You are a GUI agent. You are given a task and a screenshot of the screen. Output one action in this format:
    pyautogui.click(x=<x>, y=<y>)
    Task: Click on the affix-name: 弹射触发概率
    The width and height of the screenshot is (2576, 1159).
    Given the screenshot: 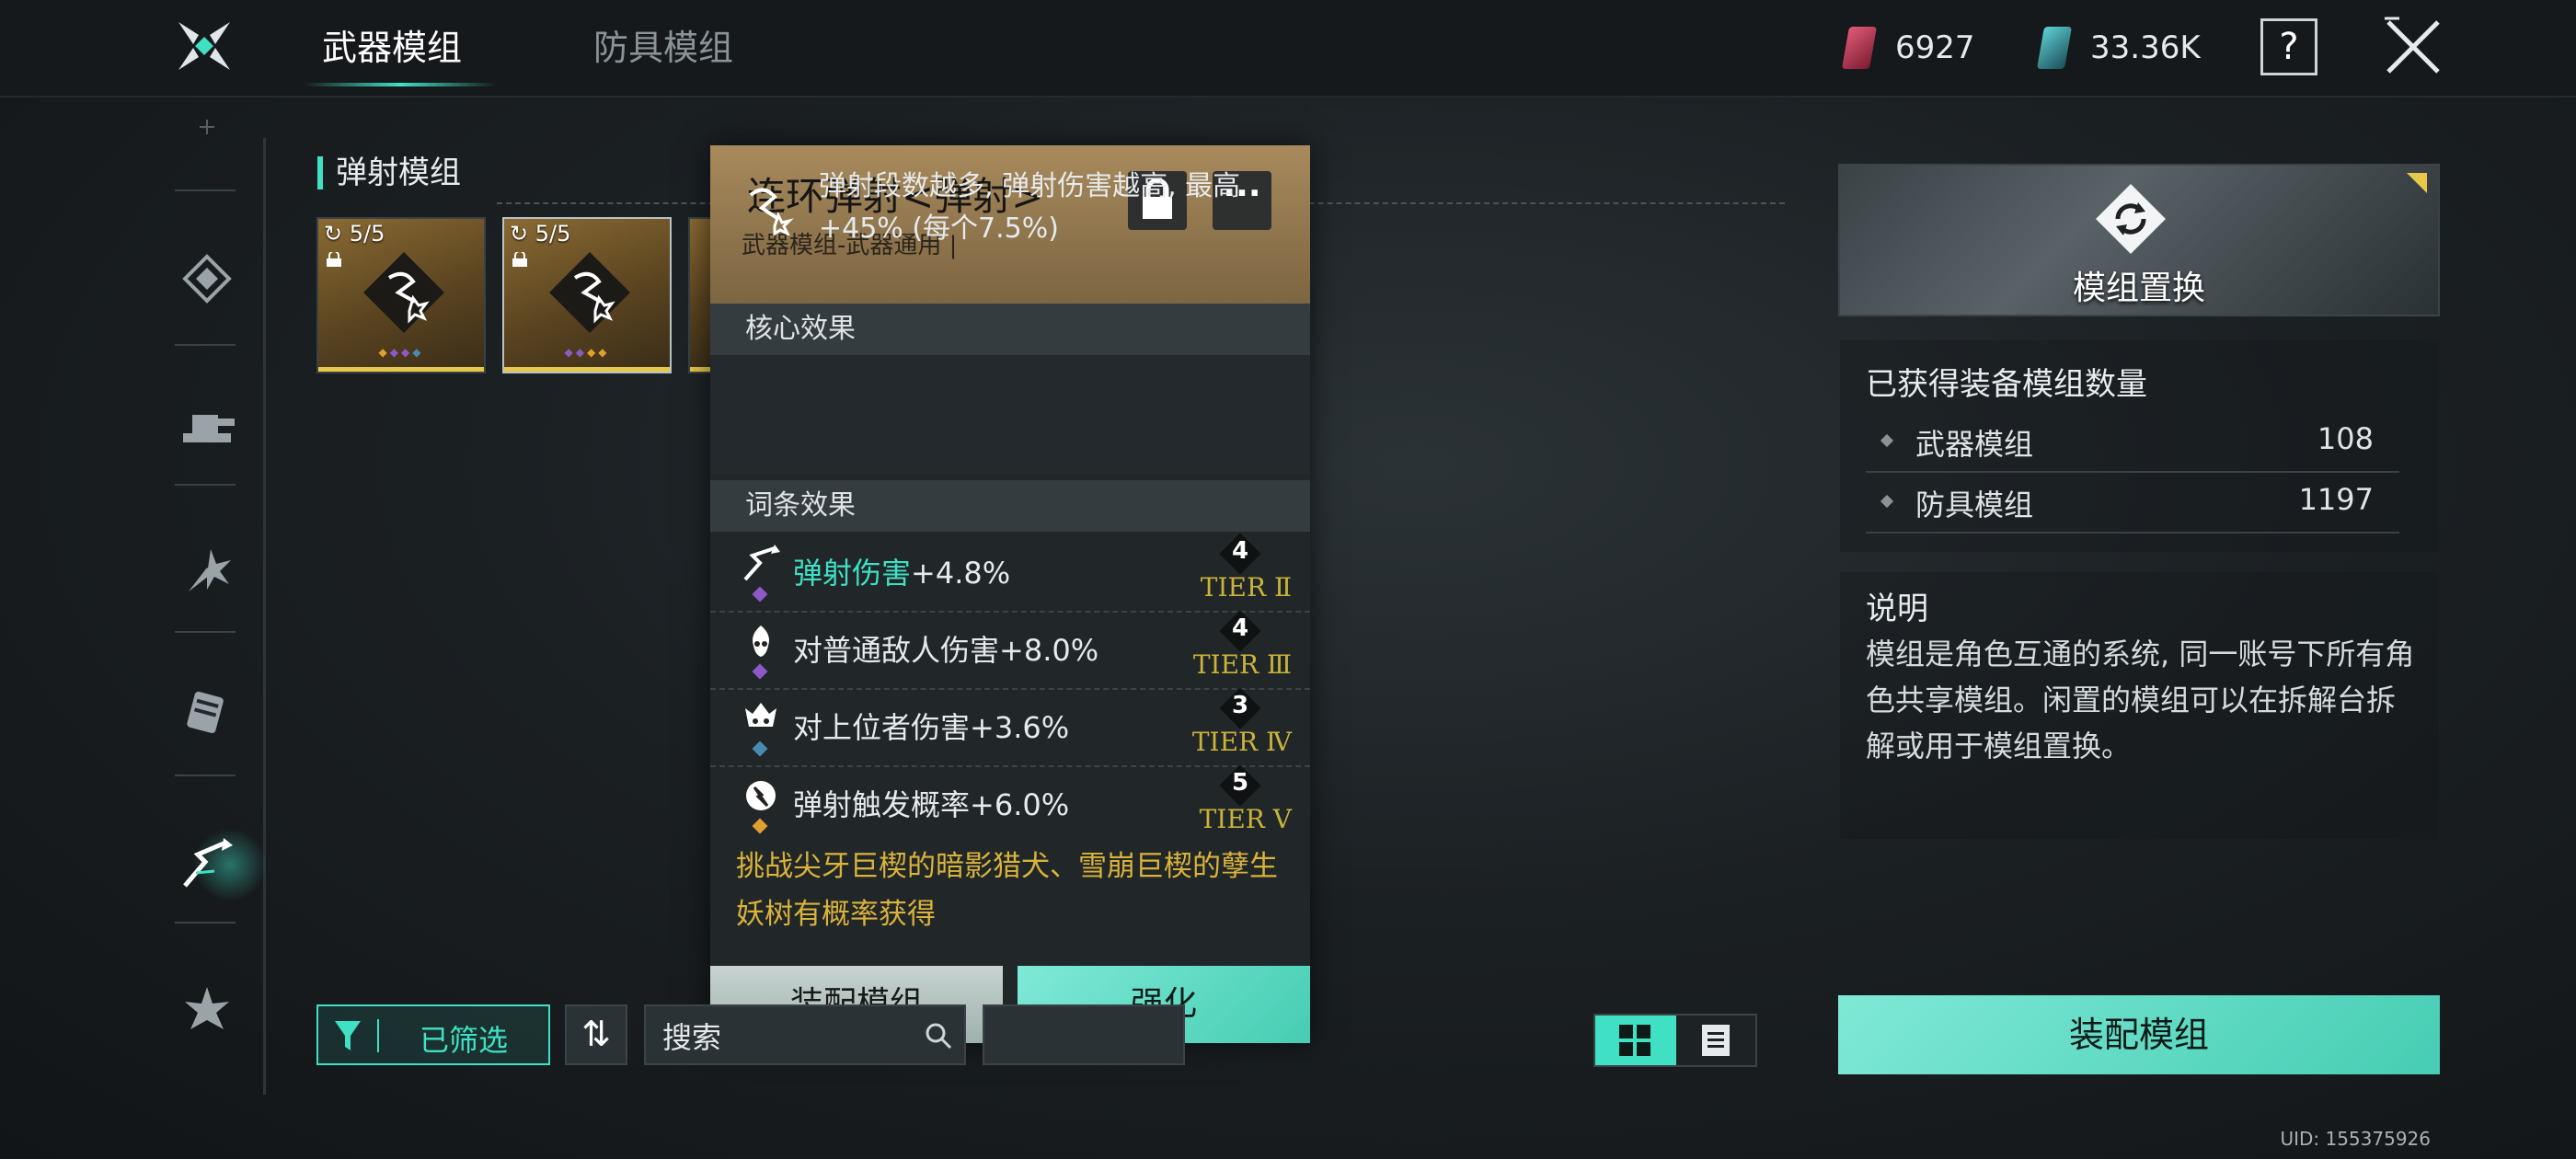 What is the action you would take?
    pyautogui.click(x=882, y=804)
    